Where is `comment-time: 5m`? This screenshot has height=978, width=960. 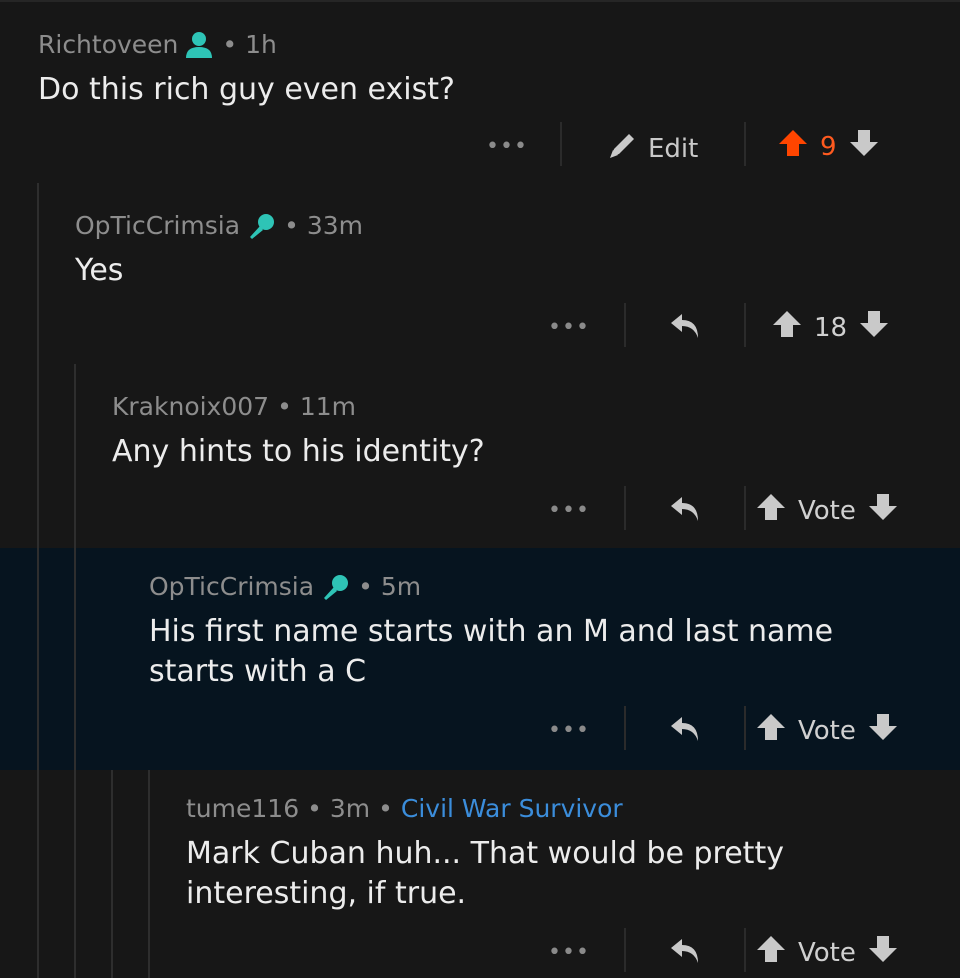 comment-time: 5m is located at coordinates (401, 586).